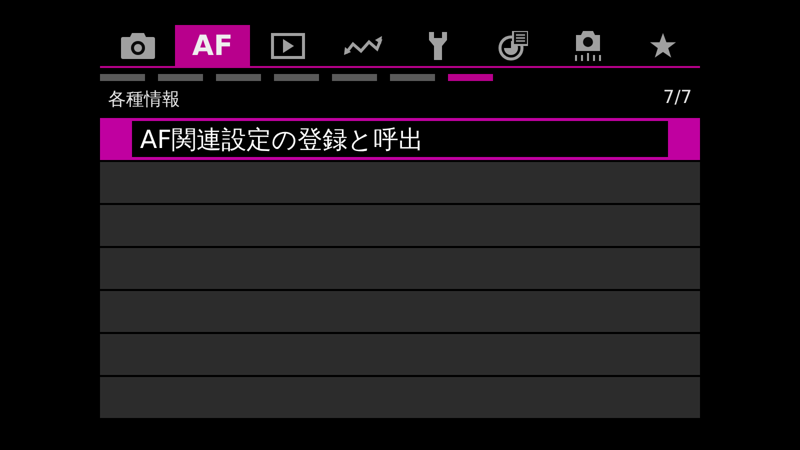 This screenshot has height=450, width=800. I want to click on menu-item: AF関連設定の登録と呼出, so click(400, 139).